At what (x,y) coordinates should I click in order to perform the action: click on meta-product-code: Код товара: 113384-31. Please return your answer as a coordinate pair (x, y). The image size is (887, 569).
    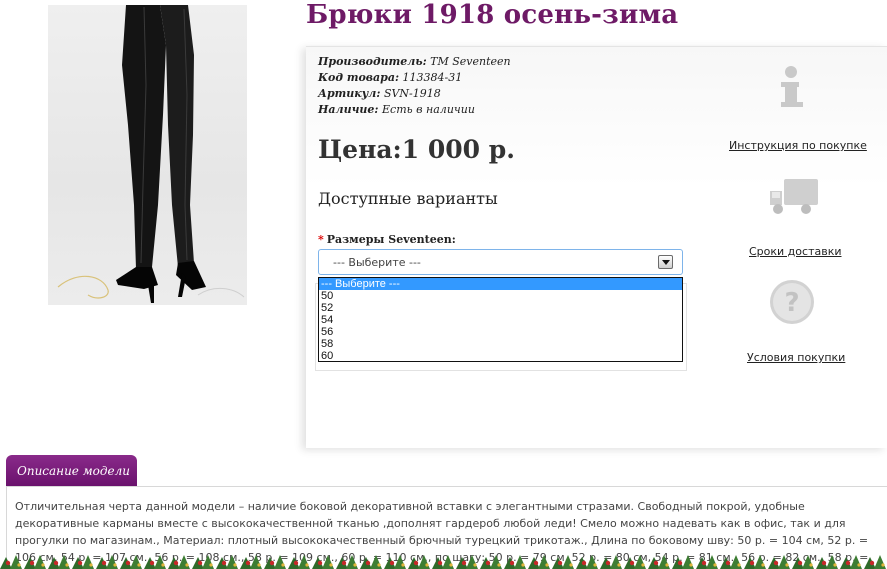
    Looking at the image, I should click on (414, 78).